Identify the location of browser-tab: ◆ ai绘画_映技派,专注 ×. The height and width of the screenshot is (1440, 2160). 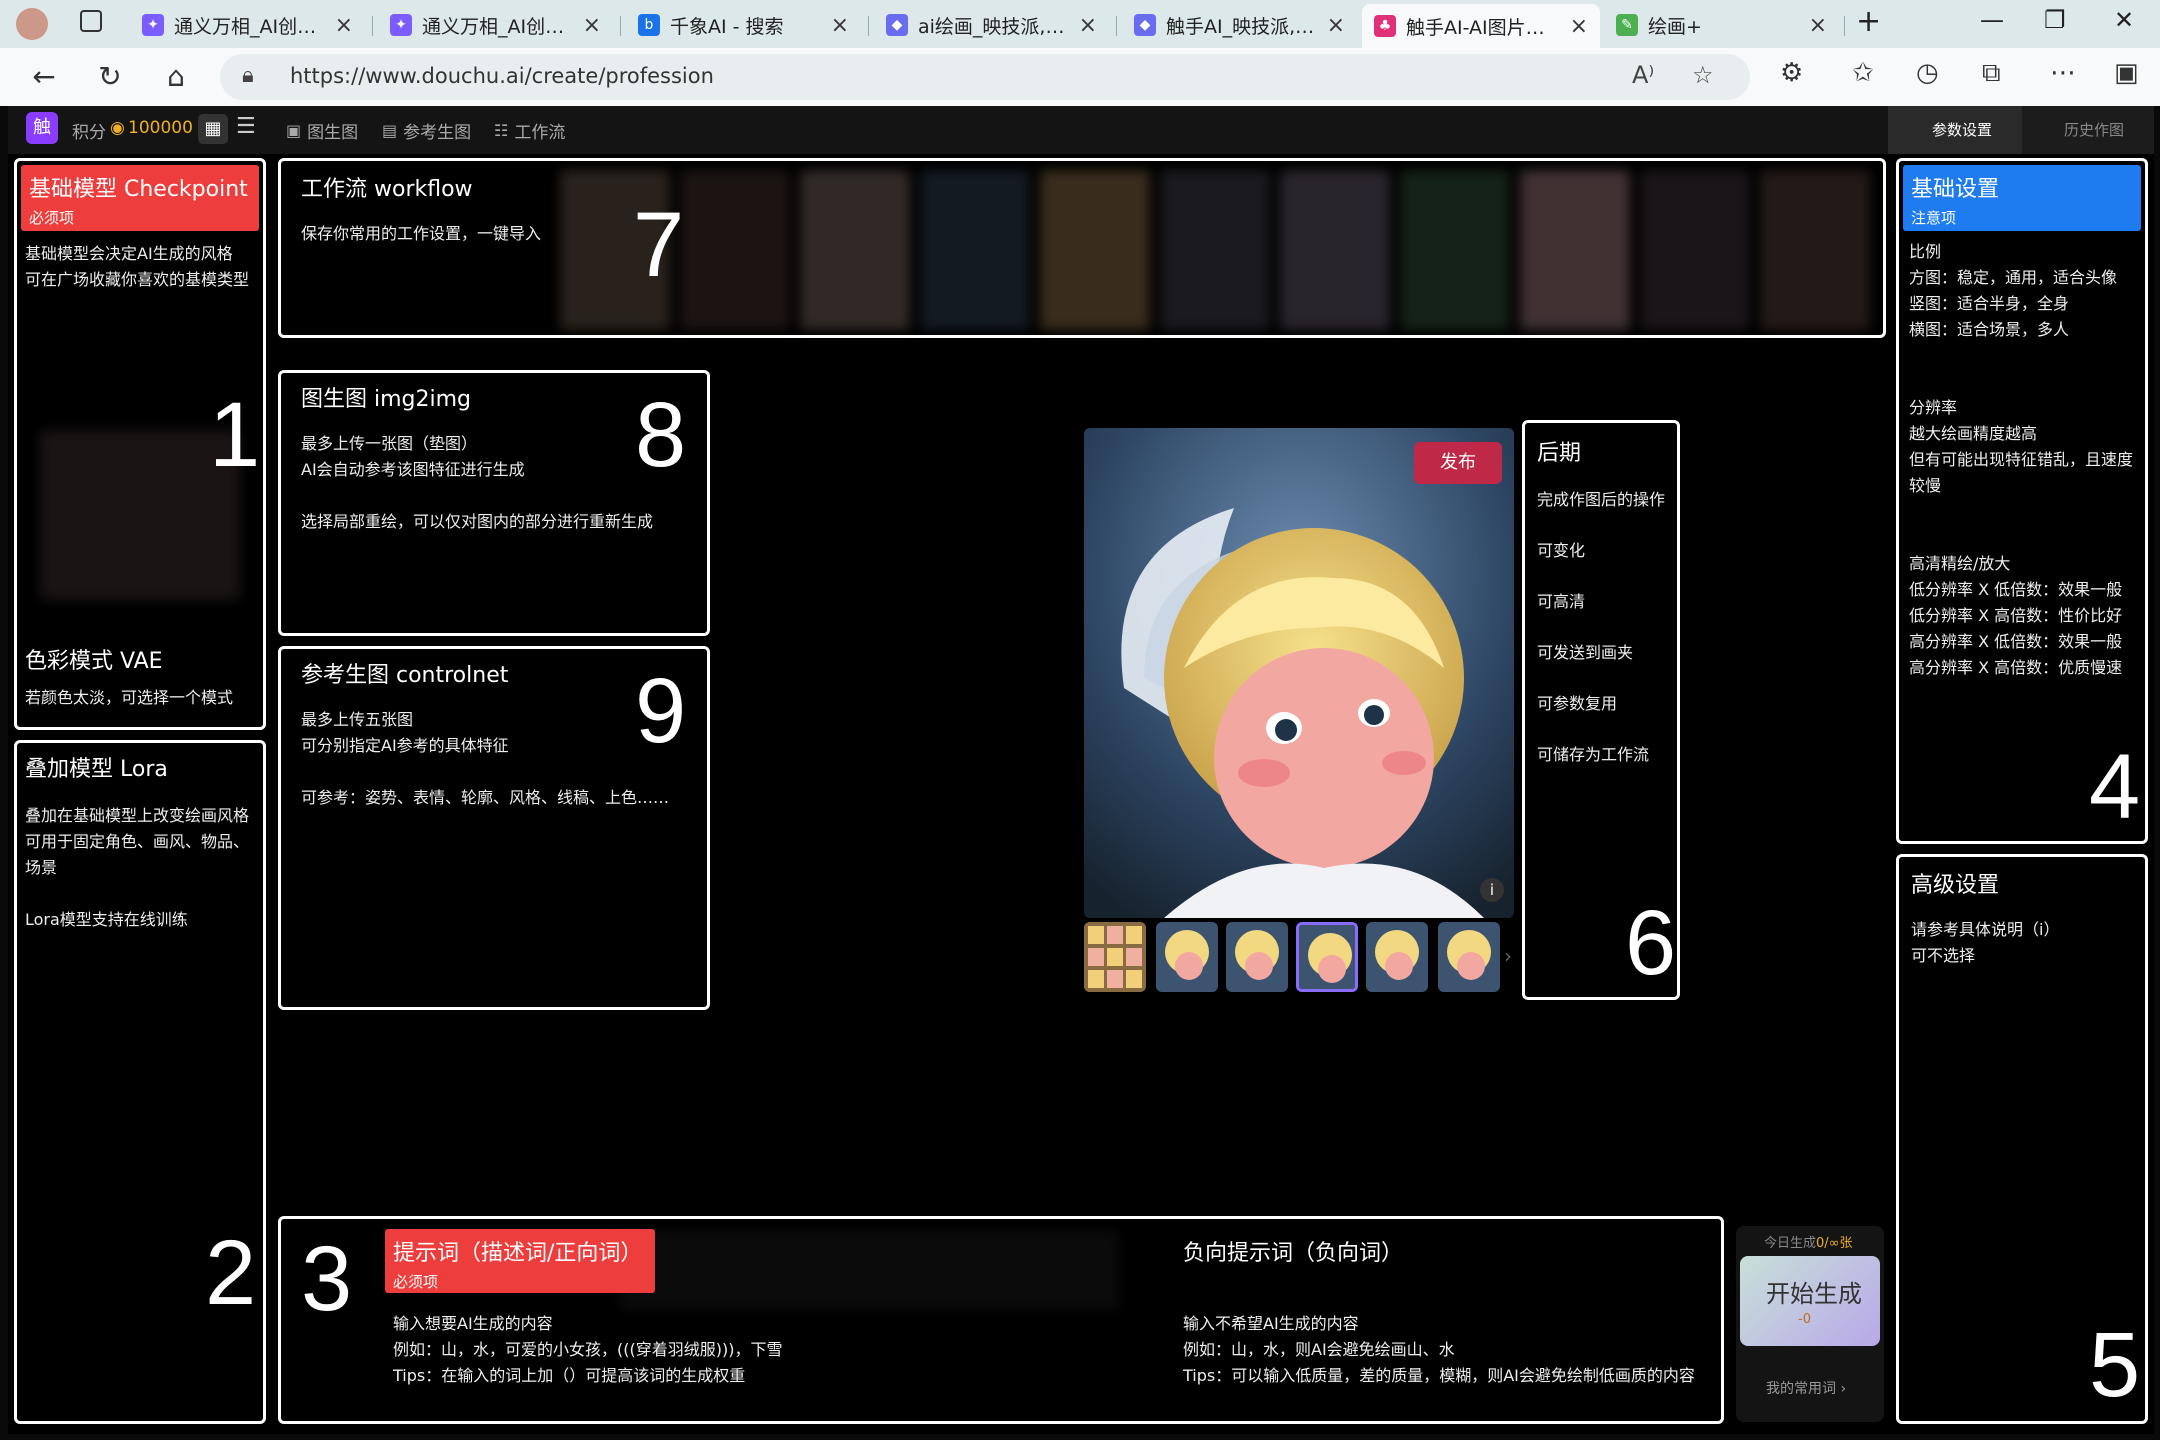
(991, 25).